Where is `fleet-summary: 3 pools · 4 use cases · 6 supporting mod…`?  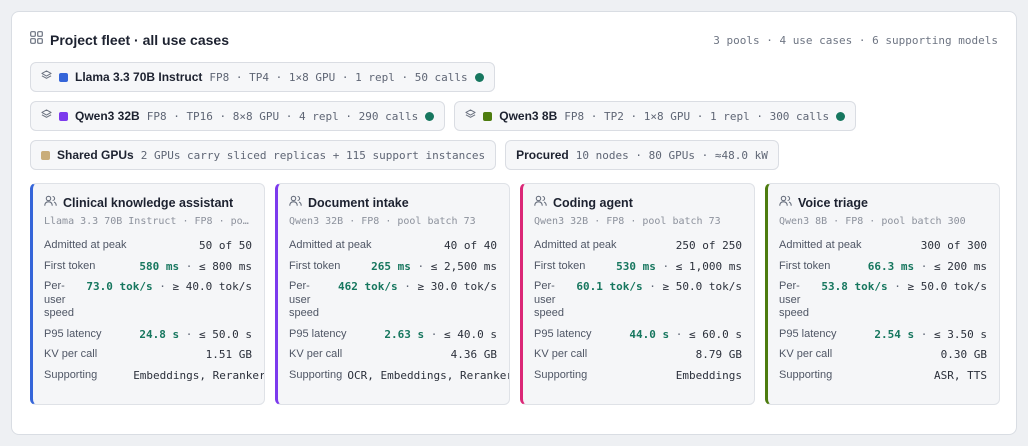
fleet-summary: 3 pools · 4 use cases · 6 supporting mod… is located at coordinates (855, 40).